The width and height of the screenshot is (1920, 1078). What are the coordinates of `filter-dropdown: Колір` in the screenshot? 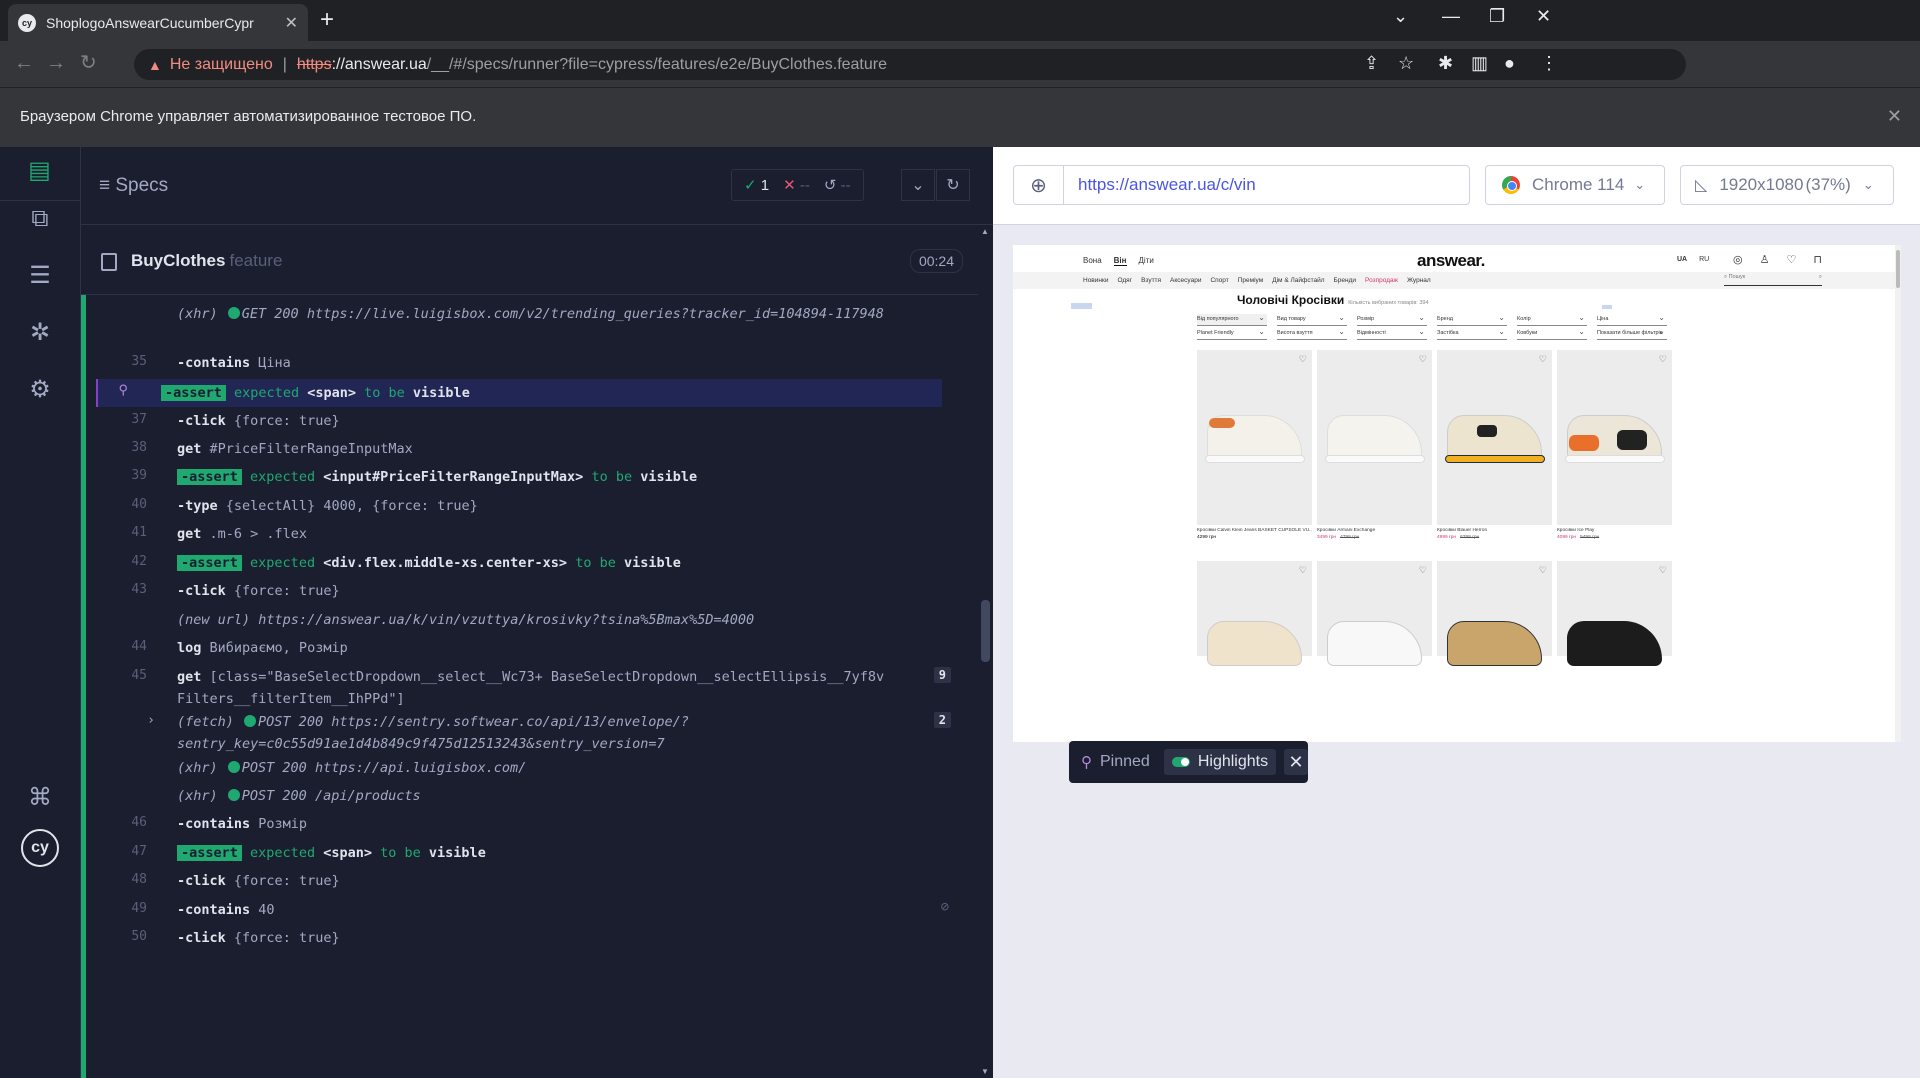 It's located at (1552, 319).